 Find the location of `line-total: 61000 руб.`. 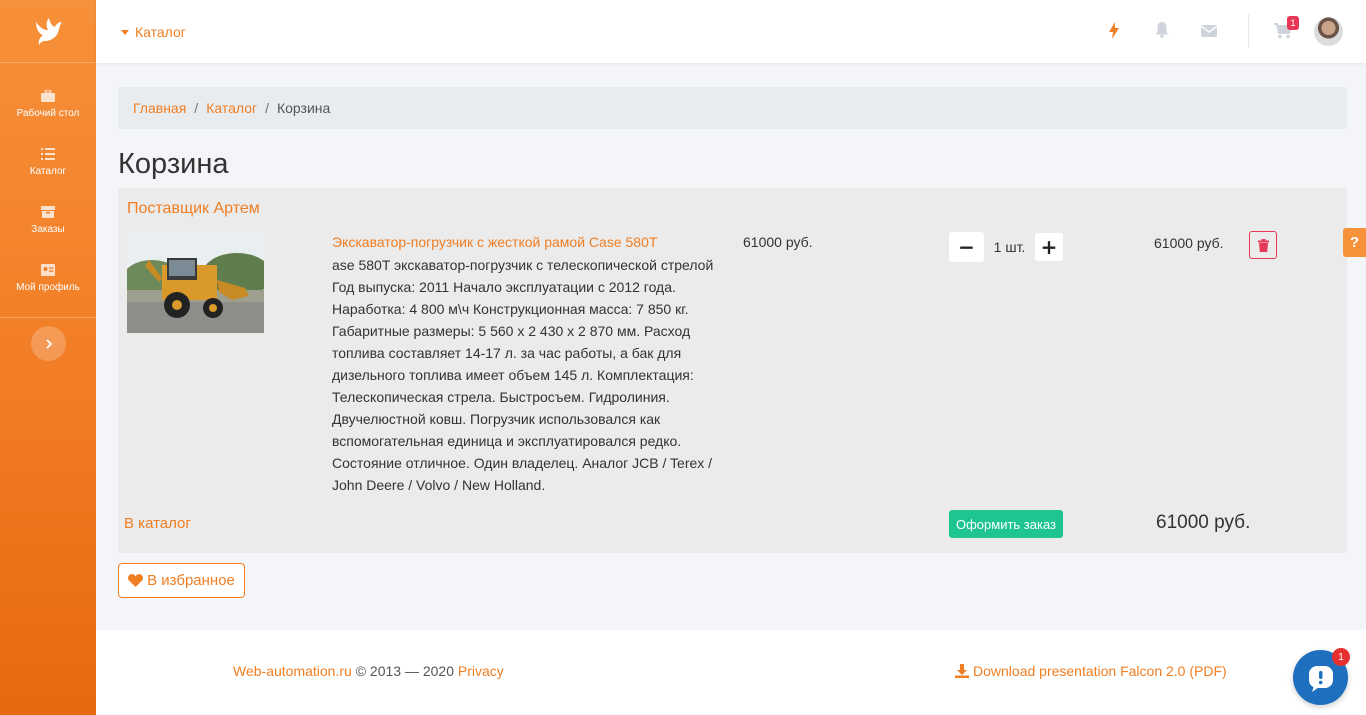

line-total: 61000 руб. is located at coordinates (1189, 243).